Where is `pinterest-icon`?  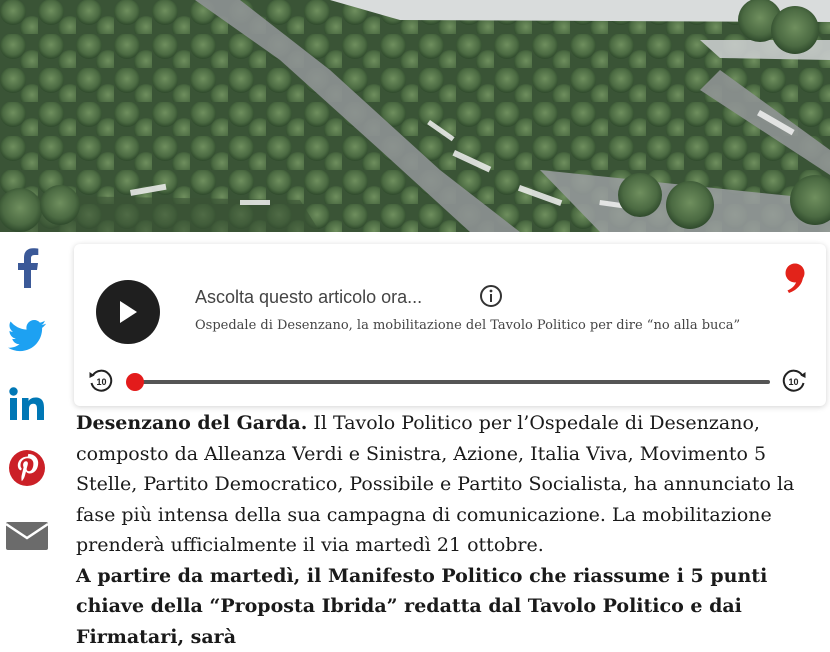
pinterest-icon is located at coordinates (27, 468).